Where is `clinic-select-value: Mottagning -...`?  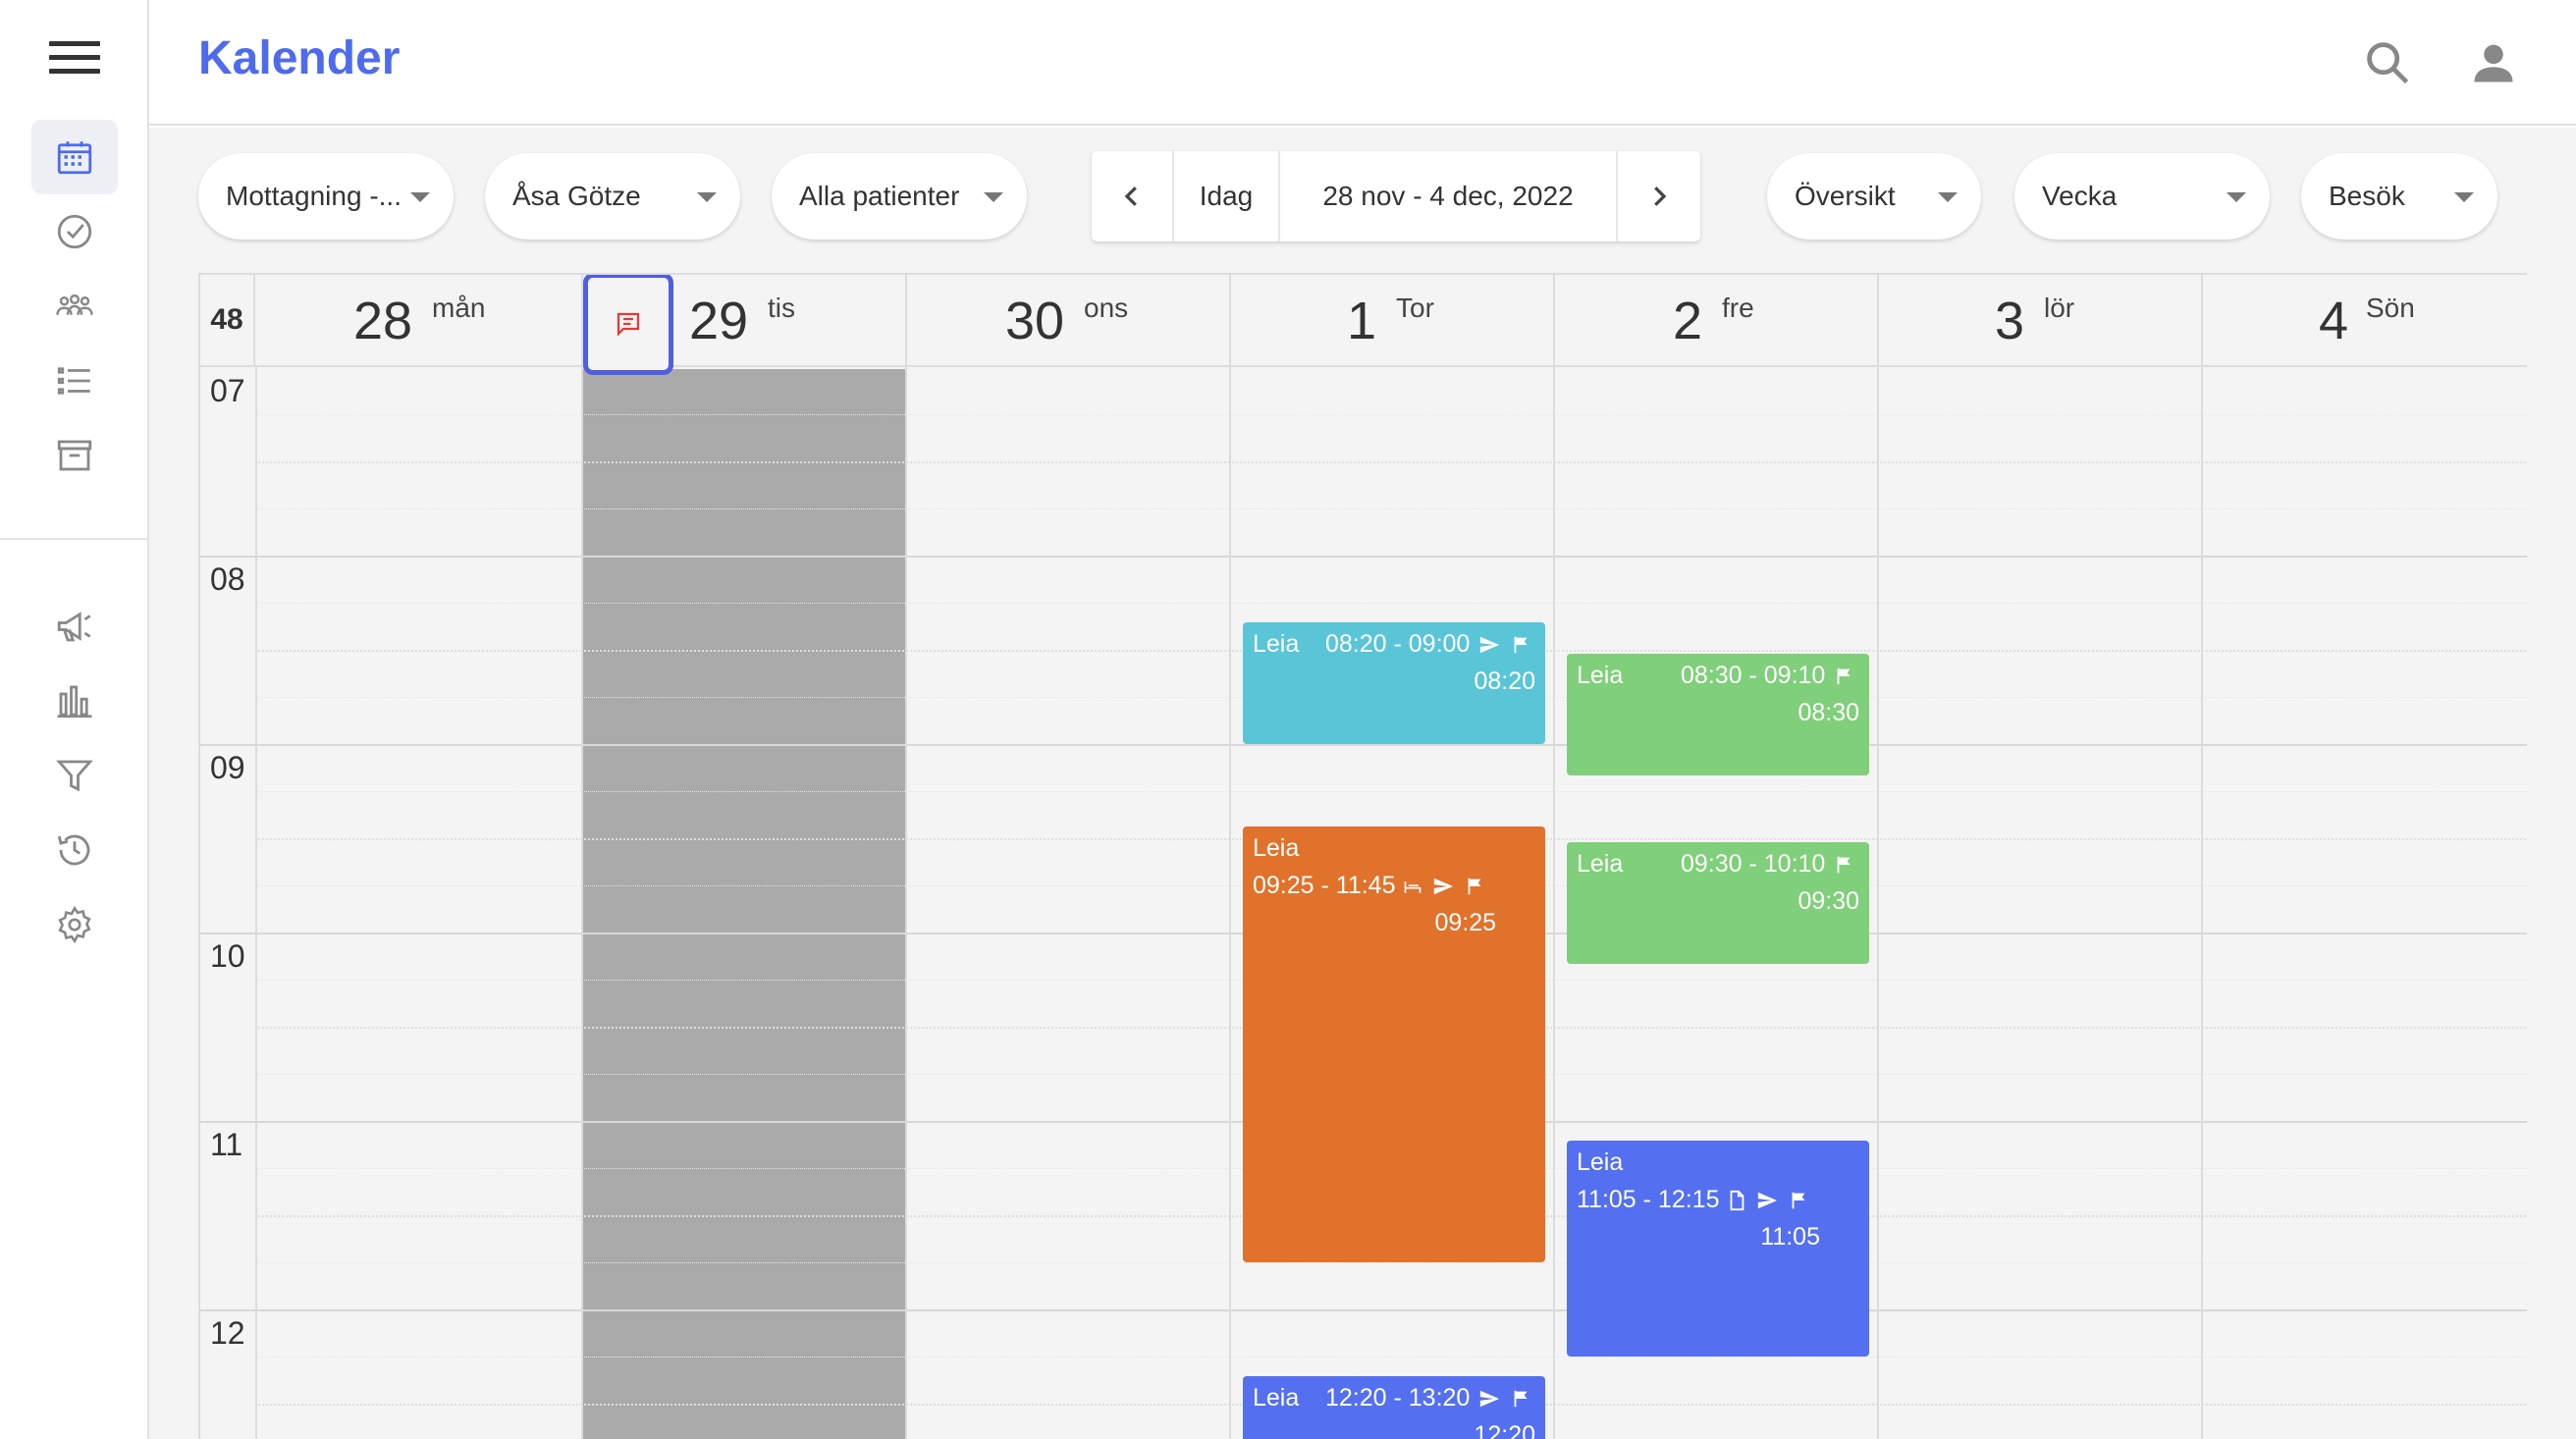 clinic-select-value: Mottagning -... is located at coordinates (314, 196).